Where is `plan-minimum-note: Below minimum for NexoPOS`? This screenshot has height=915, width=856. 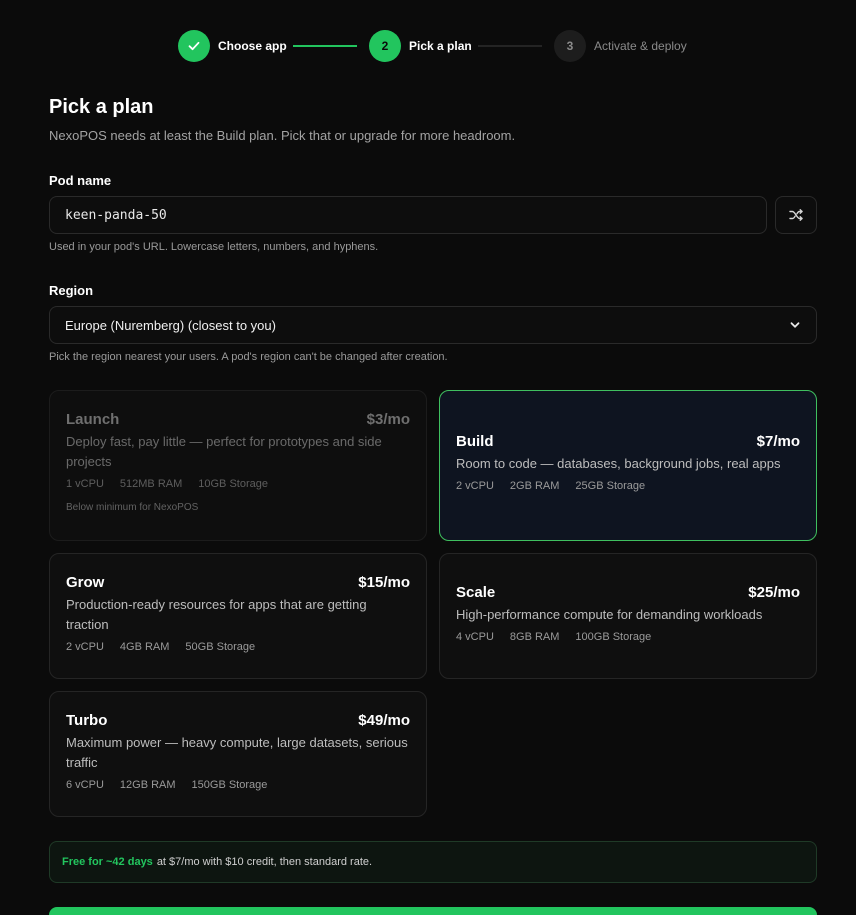
plan-minimum-note: Below minimum for NexoPOS is located at coordinates (132, 507).